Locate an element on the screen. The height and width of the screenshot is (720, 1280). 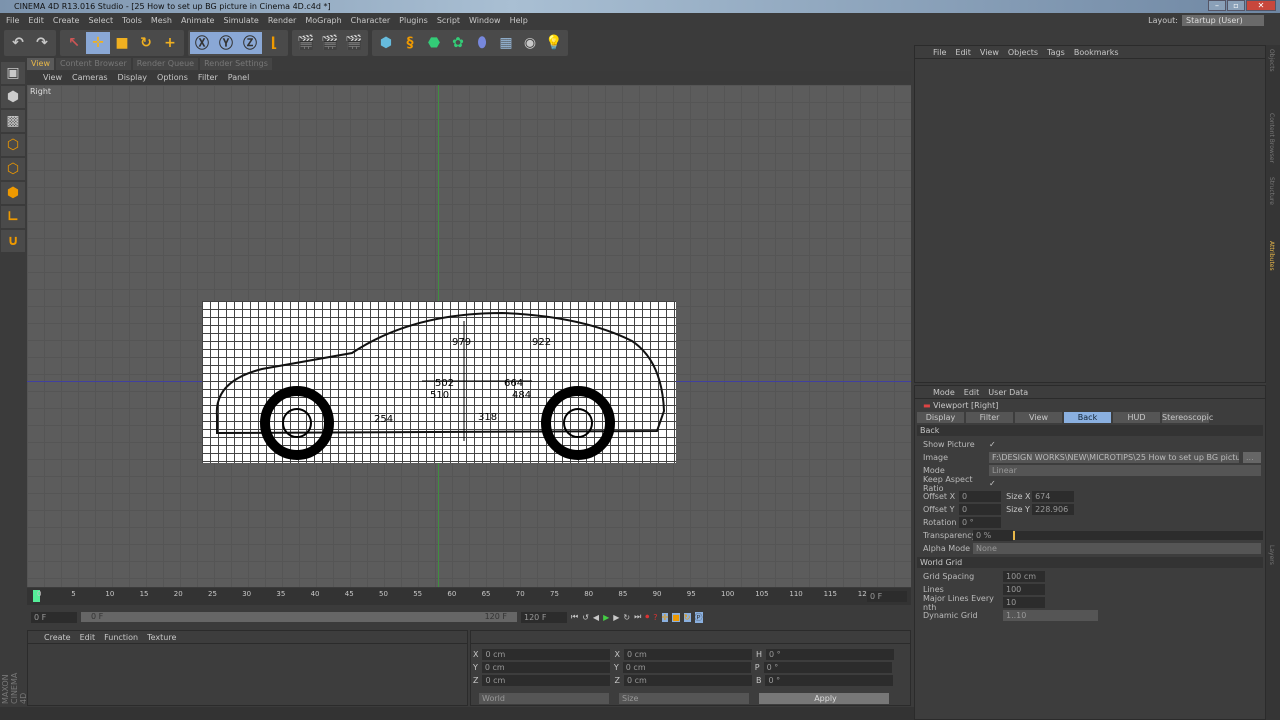
side-tab-structure: Structure is located at coordinates (1271, 207).